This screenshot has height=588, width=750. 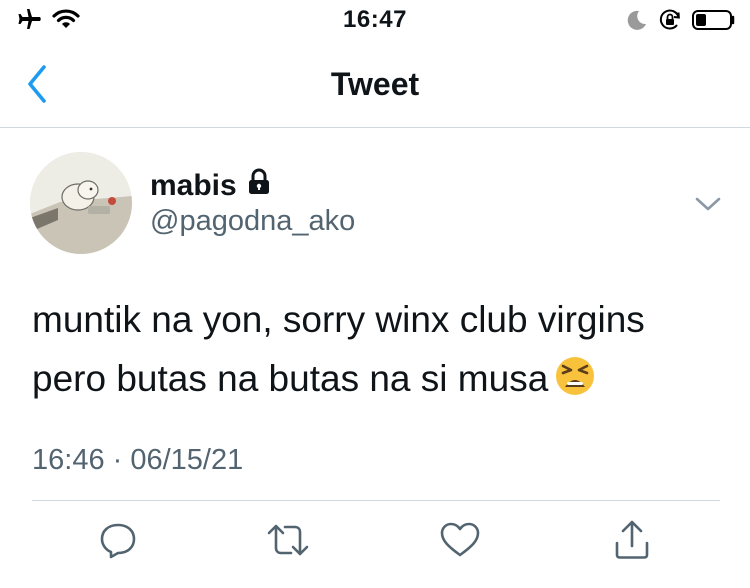 What do you see at coordinates (252, 221) in the screenshot?
I see `author-handle: @pagodna_ako` at bounding box center [252, 221].